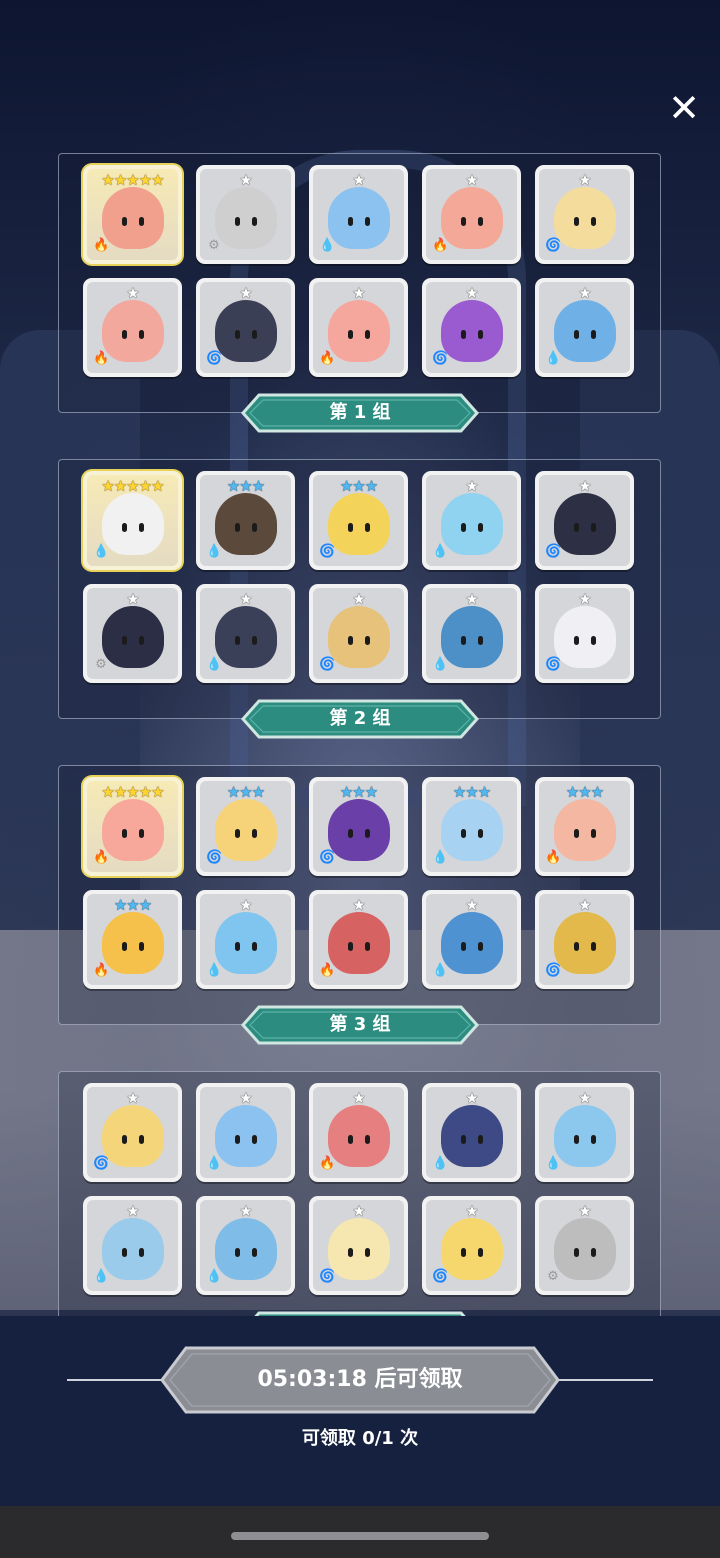 The height and width of the screenshot is (1558, 720). Describe the element at coordinates (603, 1380) in the screenshot. I see `divider-right` at that location.